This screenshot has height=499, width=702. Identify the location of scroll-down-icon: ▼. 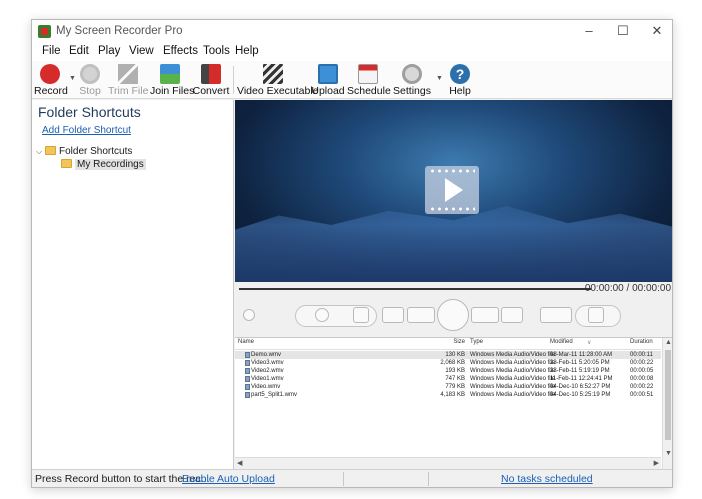
(668, 453).